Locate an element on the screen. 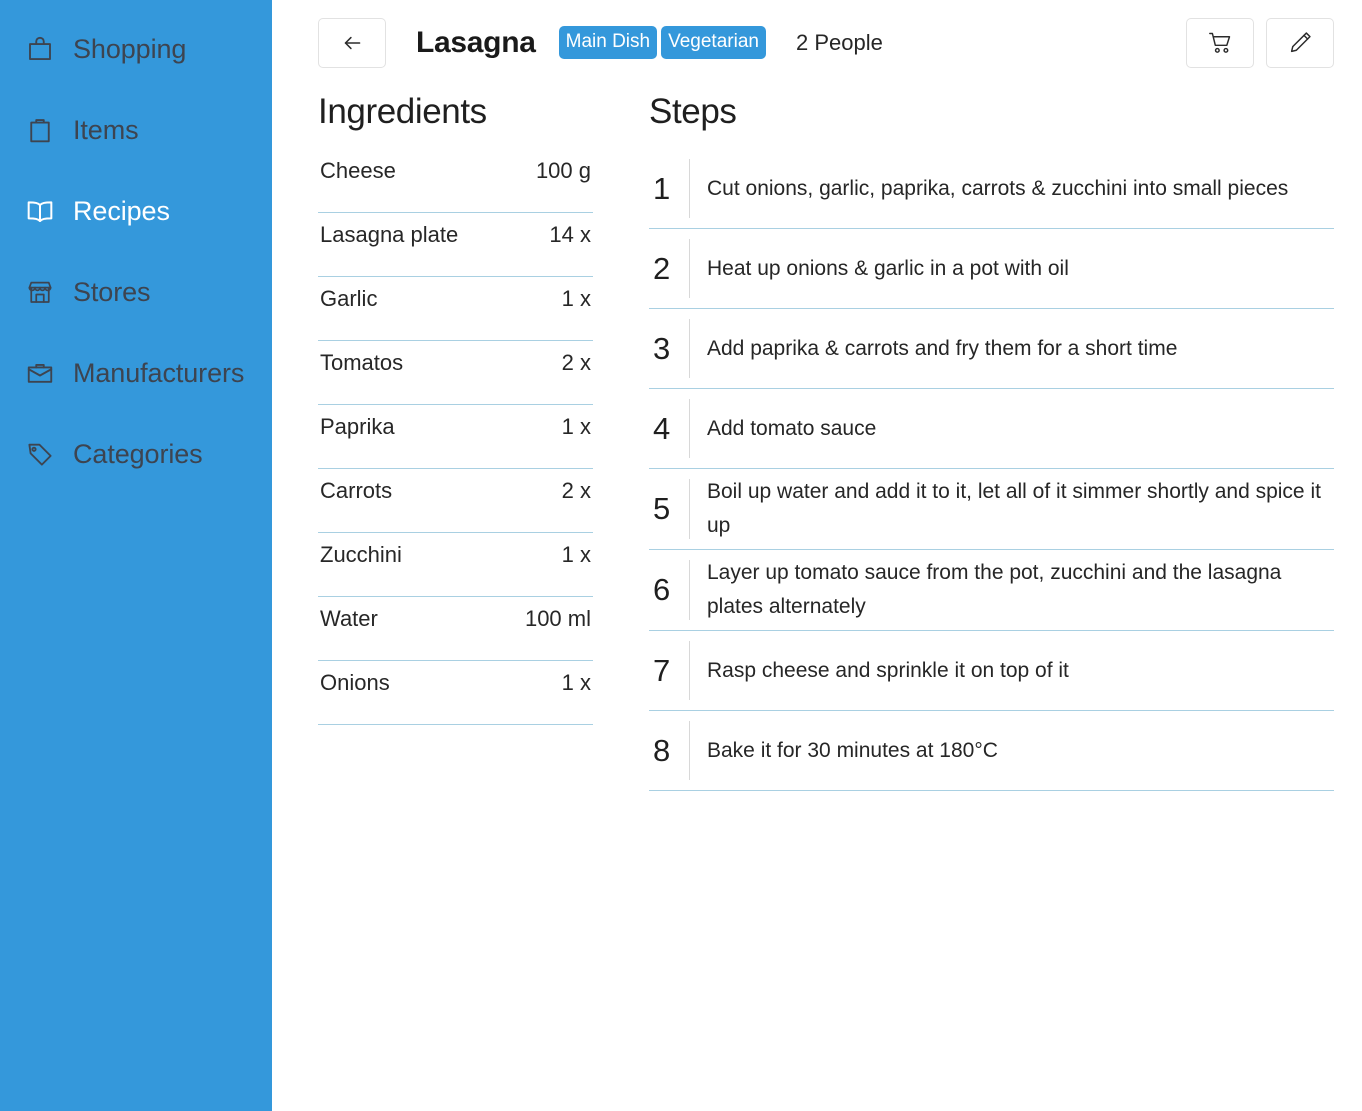  briefcase-icon is located at coordinates (40, 373).